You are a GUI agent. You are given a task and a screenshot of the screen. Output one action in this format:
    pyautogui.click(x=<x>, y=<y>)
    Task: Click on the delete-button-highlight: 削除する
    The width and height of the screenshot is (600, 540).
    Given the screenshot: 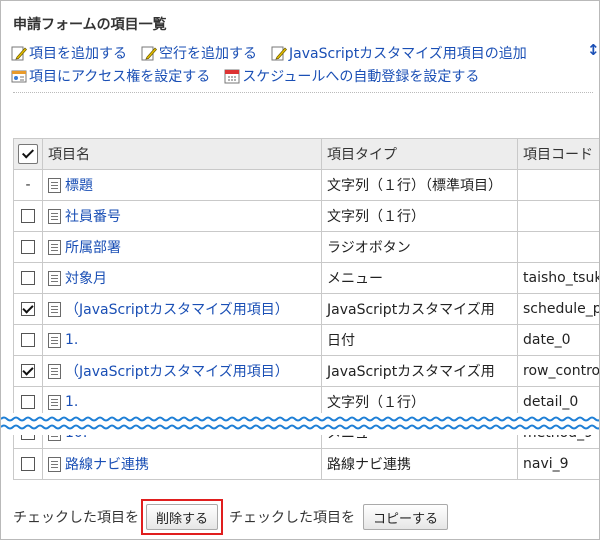 What is the action you would take?
    pyautogui.click(x=182, y=517)
    